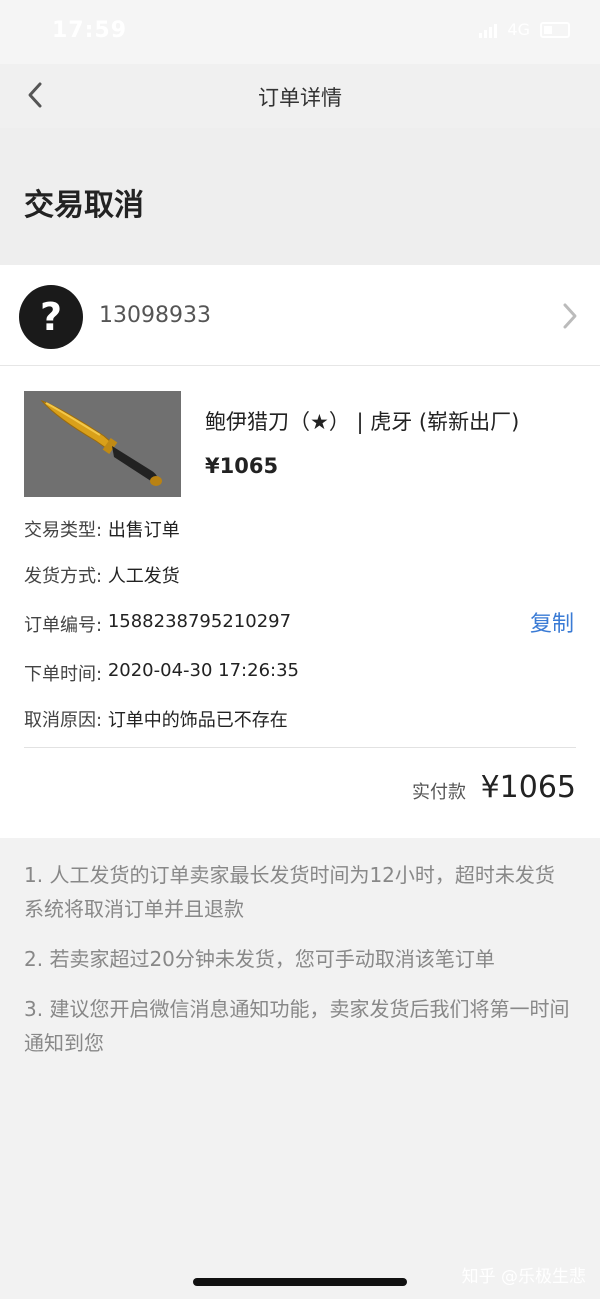 The image size is (600, 1299). What do you see at coordinates (242, 466) in the screenshot?
I see `item-price: ¥1065` at bounding box center [242, 466].